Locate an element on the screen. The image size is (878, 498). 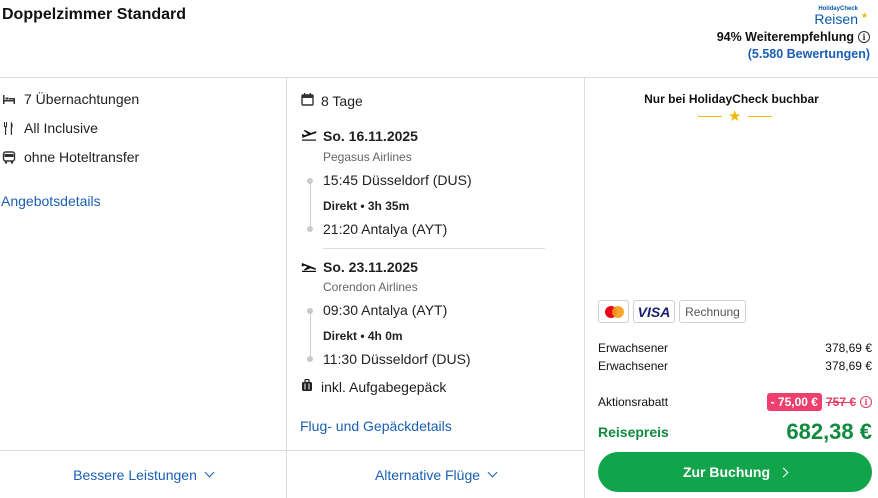
discount-badge: - 75,00 € is located at coordinates (794, 402).